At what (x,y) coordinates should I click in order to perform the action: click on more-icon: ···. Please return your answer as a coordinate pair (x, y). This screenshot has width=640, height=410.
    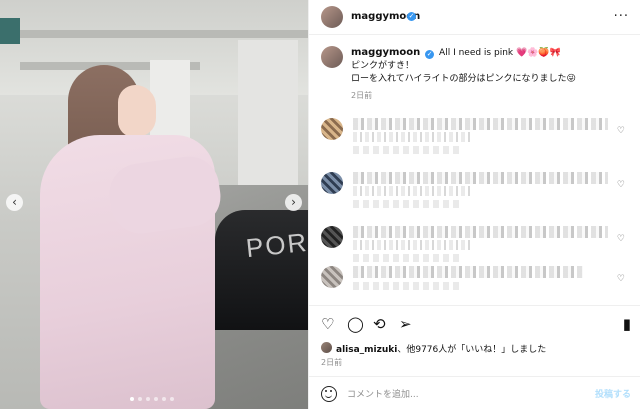
    Looking at the image, I should click on (621, 16).